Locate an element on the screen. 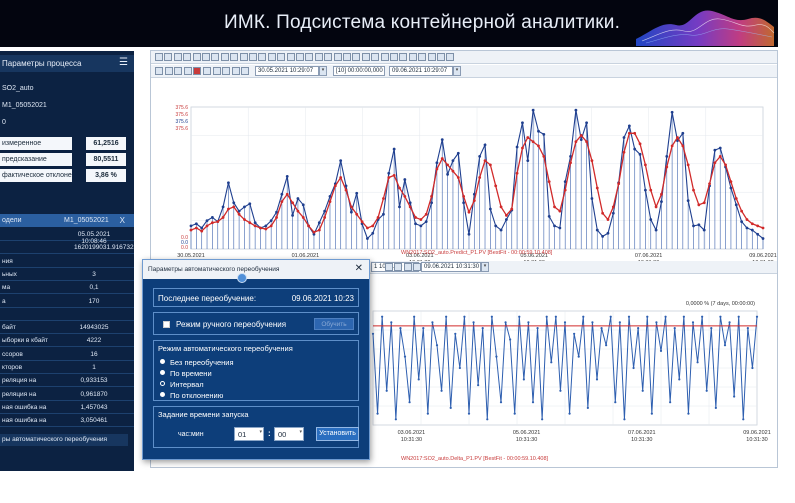  radio-dot-icon is located at coordinates (162, 372).